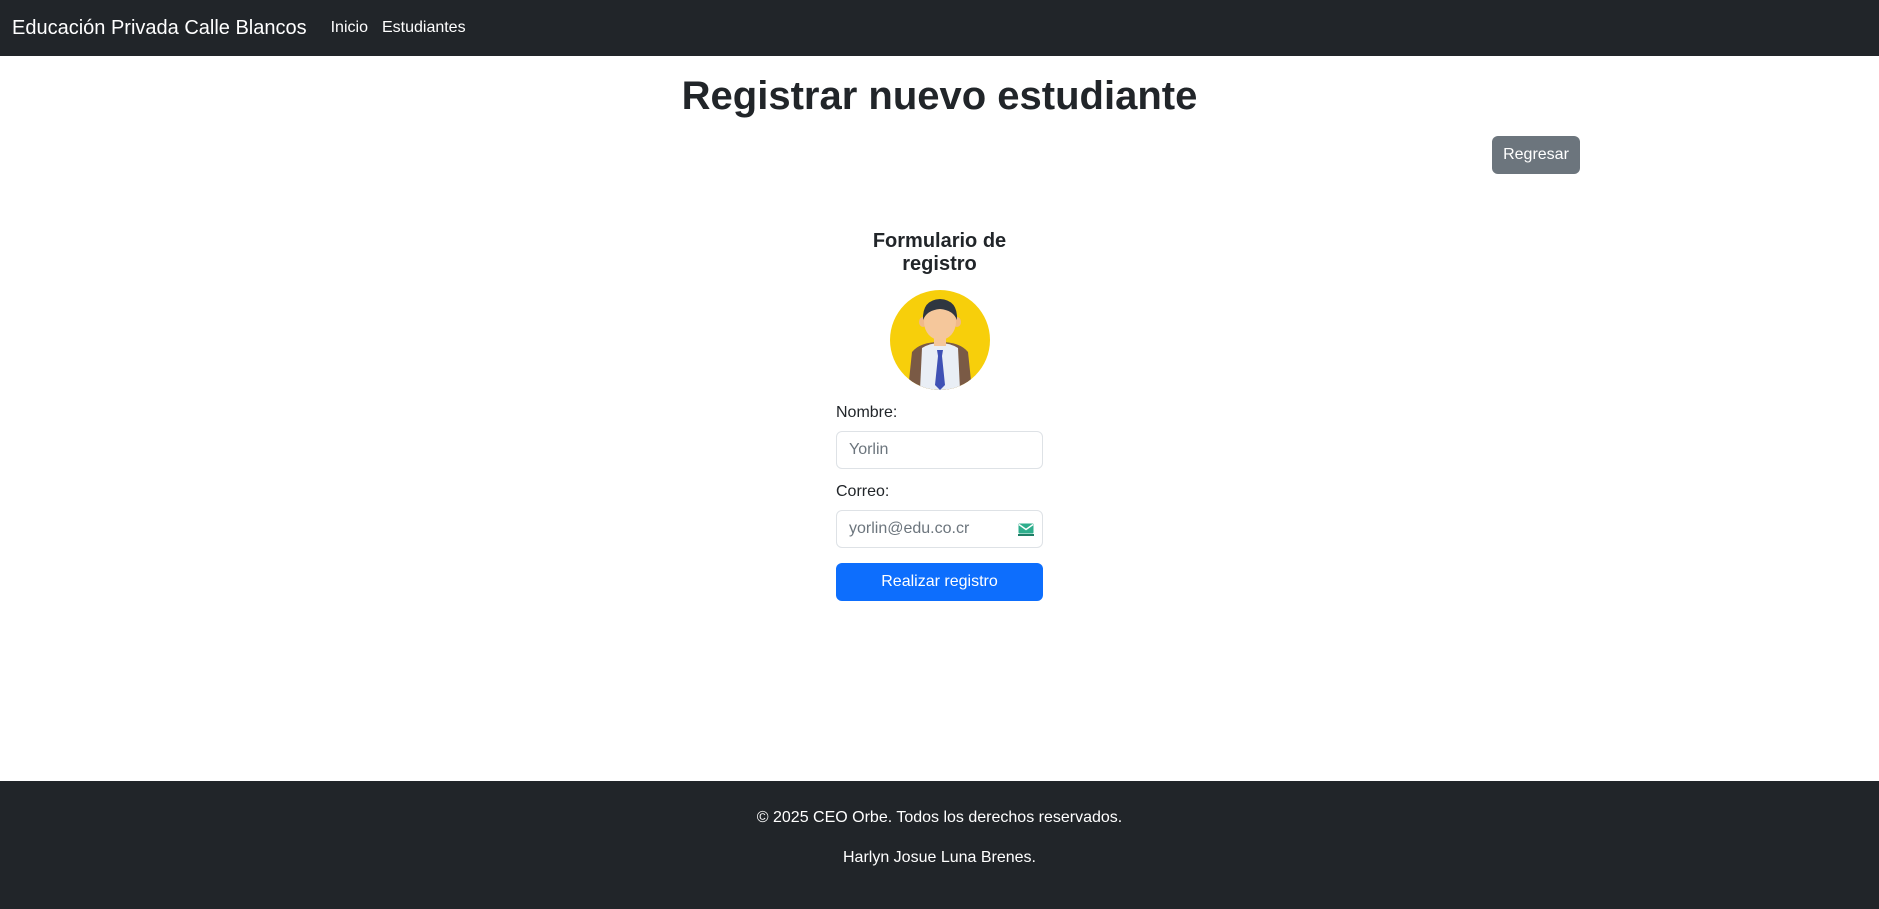 The height and width of the screenshot is (909, 1879). What do you see at coordinates (939, 340) in the screenshot?
I see `student-avatar-icon` at bounding box center [939, 340].